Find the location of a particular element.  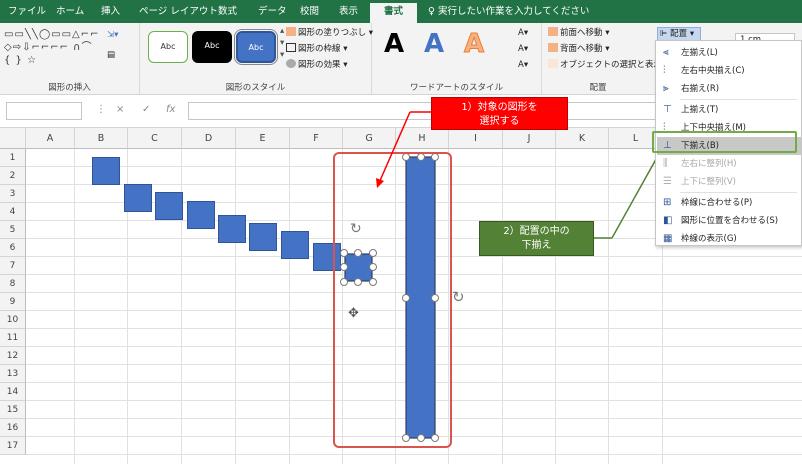

menu-item-label: 上下に整列(V) is located at coordinates (708, 182).